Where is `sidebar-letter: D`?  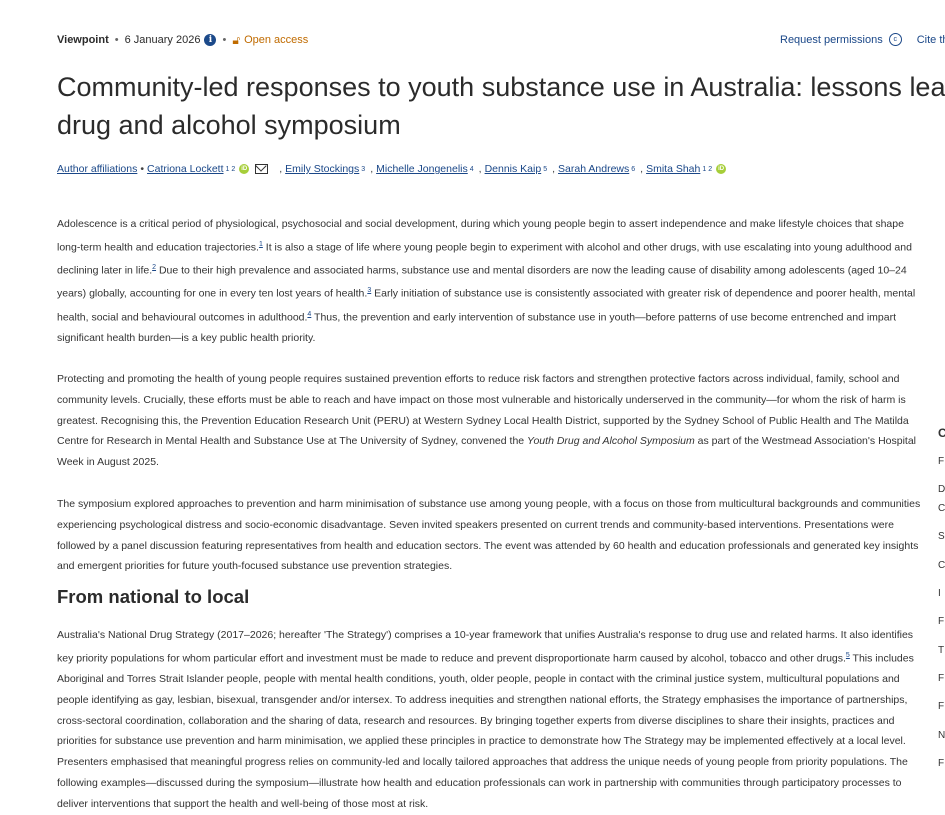 sidebar-letter: D is located at coordinates (941, 489).